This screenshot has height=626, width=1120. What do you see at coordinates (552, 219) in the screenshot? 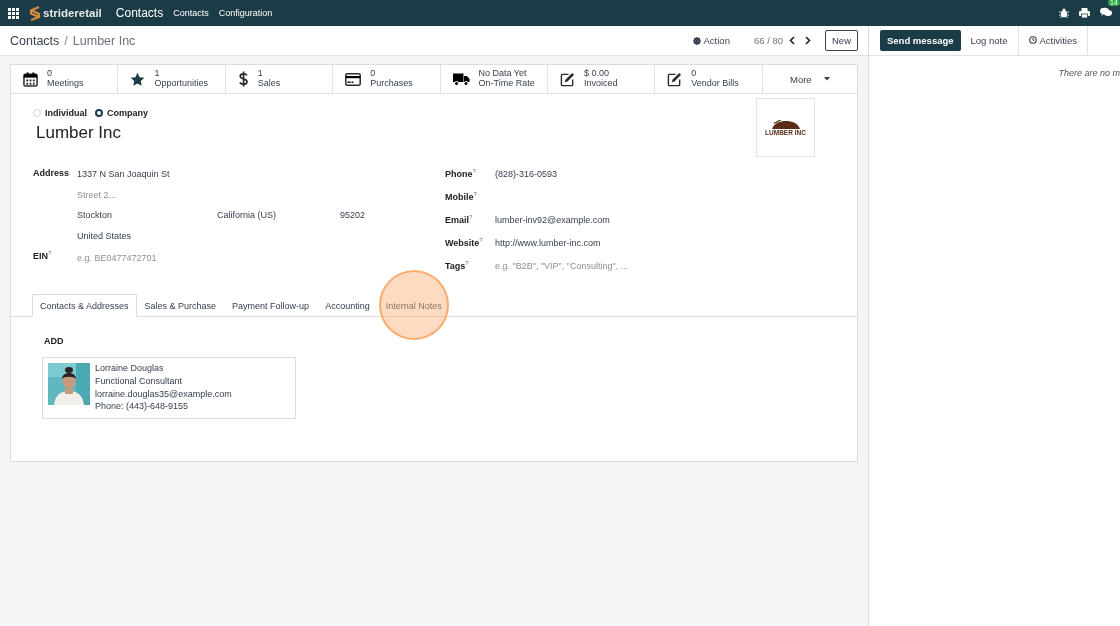
I see `input-field: lumber-inv92@example.com` at bounding box center [552, 219].